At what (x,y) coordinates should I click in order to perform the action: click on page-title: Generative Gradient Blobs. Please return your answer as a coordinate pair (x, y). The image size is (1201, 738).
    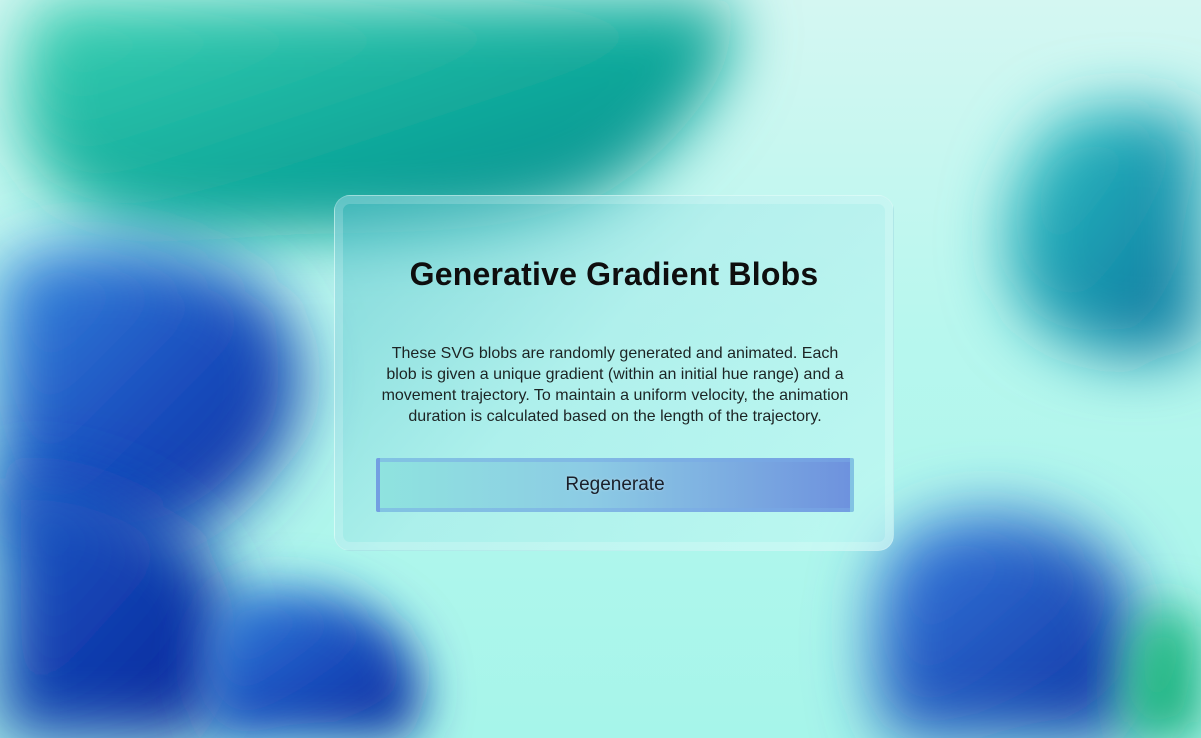
    Looking at the image, I should click on (614, 274).